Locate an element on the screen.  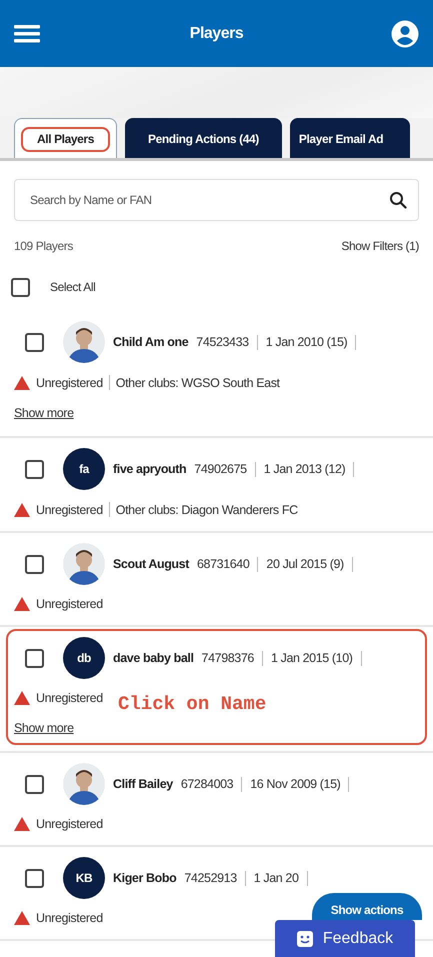
player-name: Cliff Bailey is located at coordinates (143, 784).